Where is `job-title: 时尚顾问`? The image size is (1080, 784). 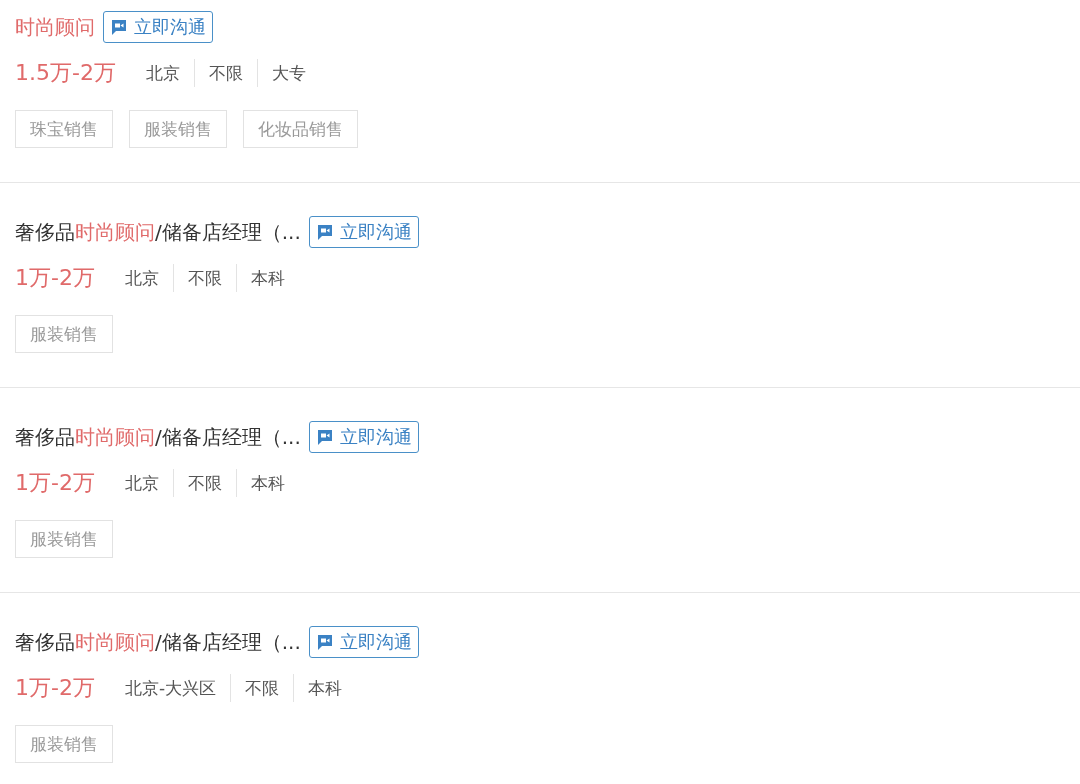
job-title: 时尚顾问 is located at coordinates (55, 27).